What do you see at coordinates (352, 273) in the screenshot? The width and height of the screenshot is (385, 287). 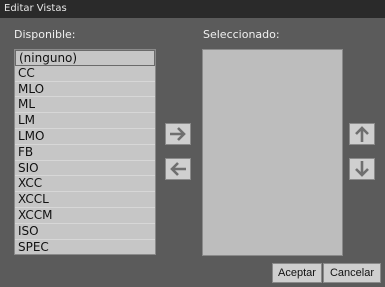 I see `cancel-button: Cancelar` at bounding box center [352, 273].